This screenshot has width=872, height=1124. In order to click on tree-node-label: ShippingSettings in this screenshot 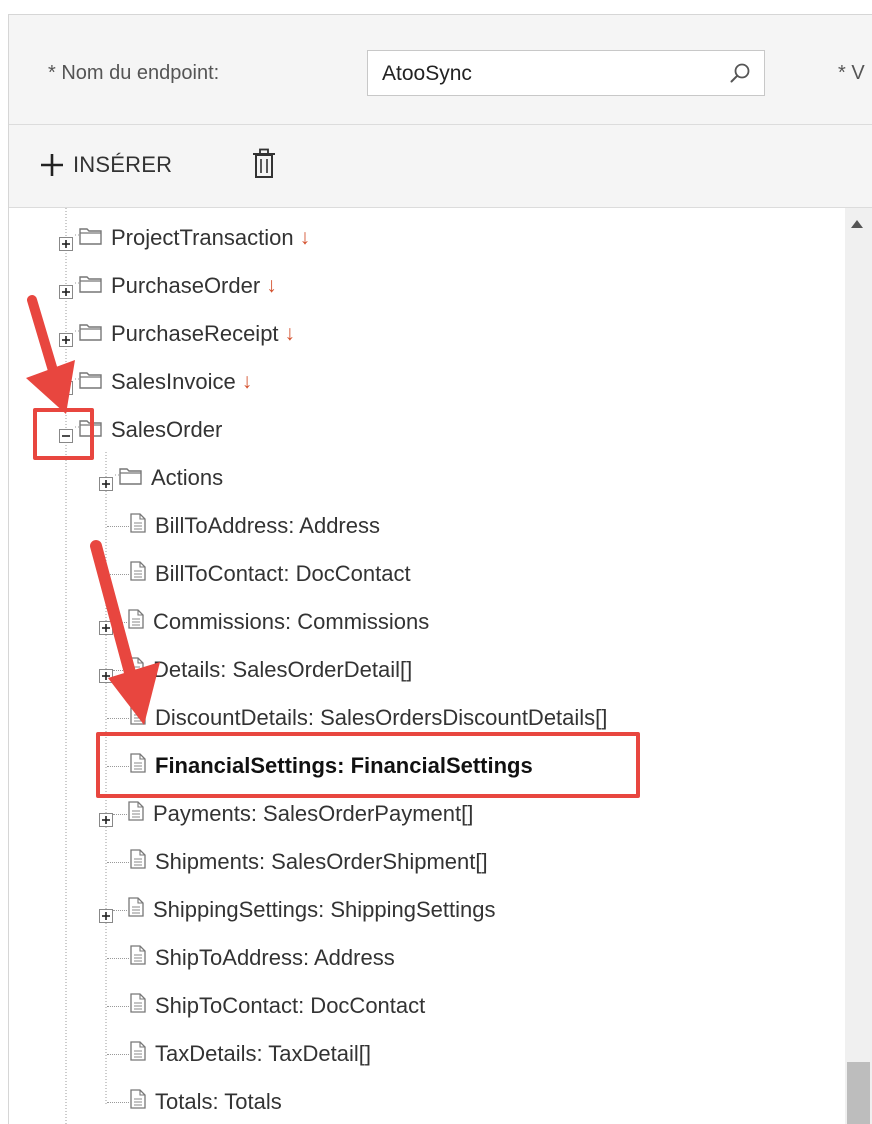, I will do `click(324, 909)`.